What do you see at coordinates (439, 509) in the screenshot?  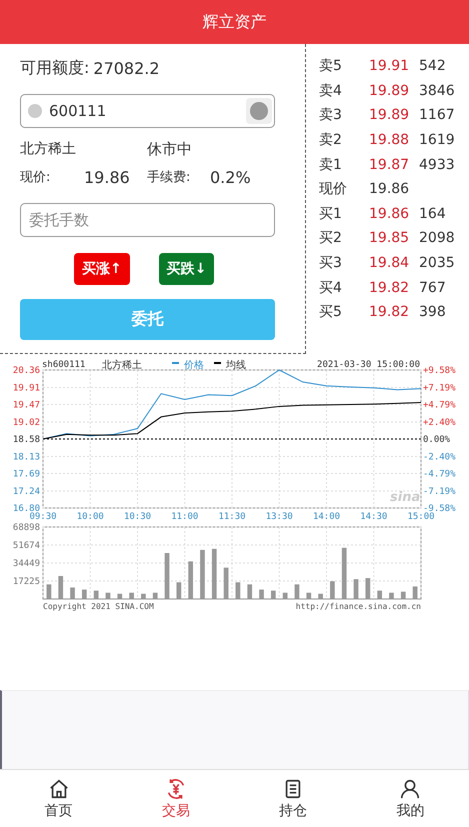 I see `axis-label: -9.58%` at bounding box center [439, 509].